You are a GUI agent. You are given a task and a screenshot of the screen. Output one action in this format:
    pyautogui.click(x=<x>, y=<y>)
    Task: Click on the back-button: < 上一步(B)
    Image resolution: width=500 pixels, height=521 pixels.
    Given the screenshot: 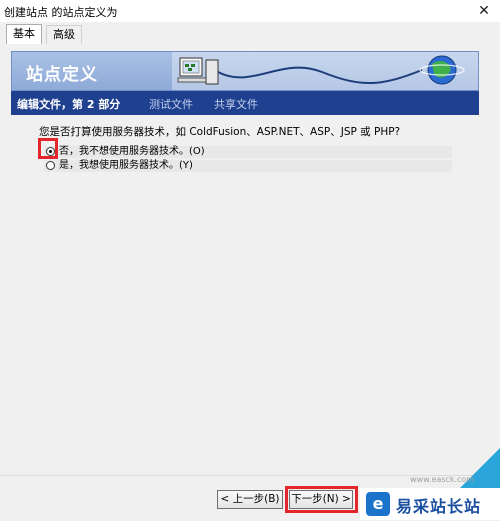 What is the action you would take?
    pyautogui.click(x=250, y=499)
    